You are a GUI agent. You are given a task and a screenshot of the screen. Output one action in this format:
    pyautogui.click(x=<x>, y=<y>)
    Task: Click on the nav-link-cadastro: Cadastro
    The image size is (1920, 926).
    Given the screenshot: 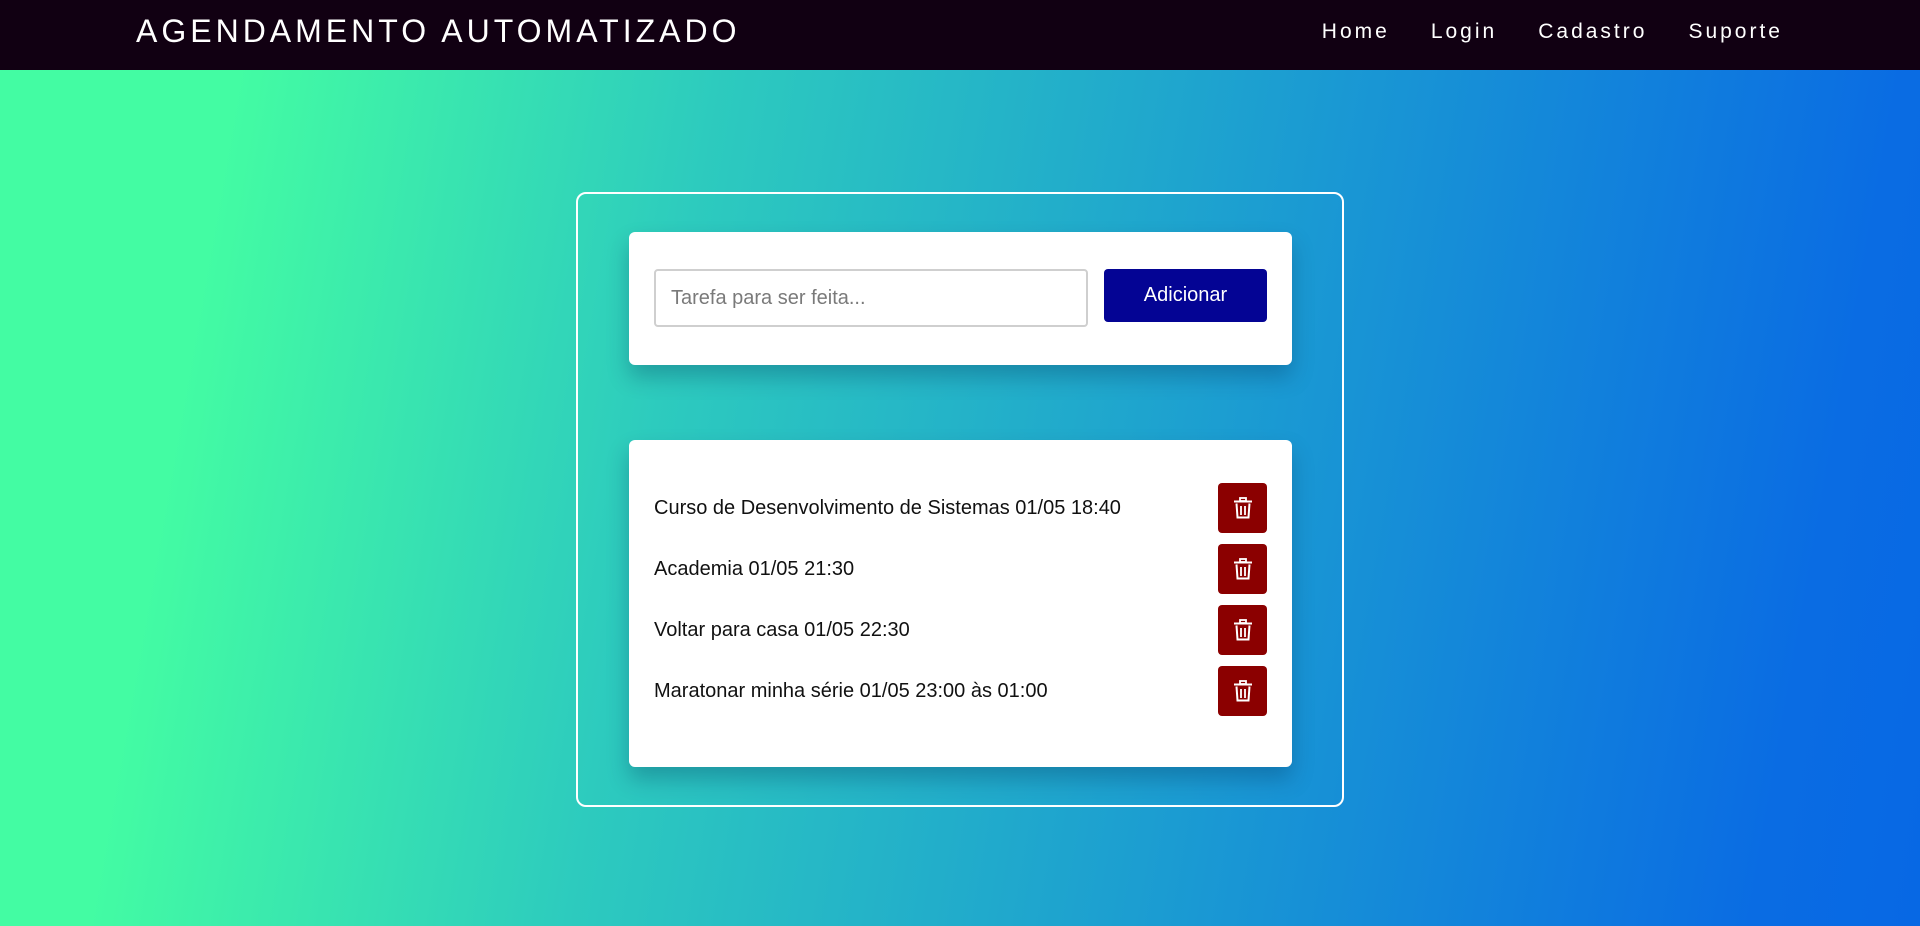 What is the action you would take?
    pyautogui.click(x=1592, y=32)
    